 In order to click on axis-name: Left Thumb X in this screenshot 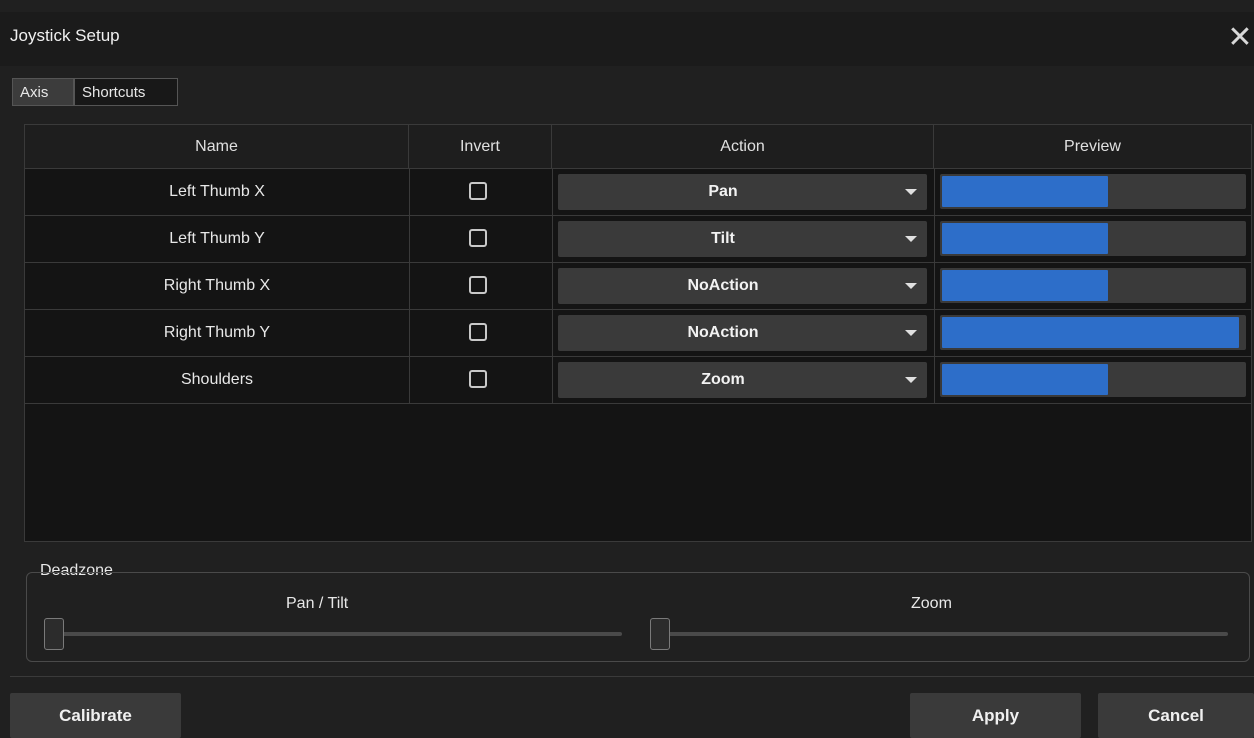, I will do `click(217, 191)`.